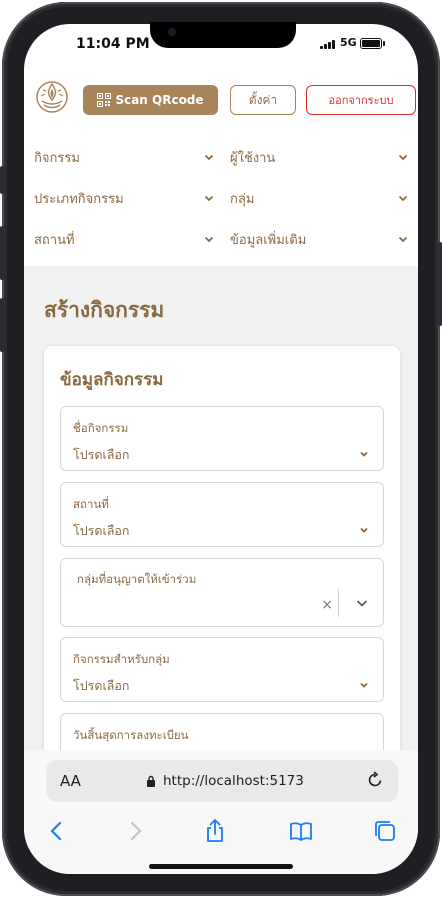  I want to click on tabs-icon, so click(385, 831).